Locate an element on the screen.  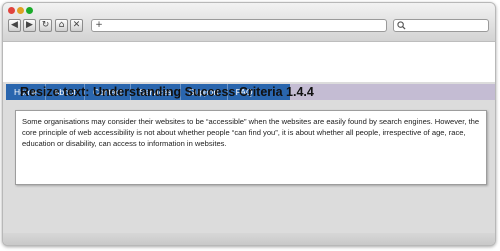
search-icon is located at coordinates (401, 25).